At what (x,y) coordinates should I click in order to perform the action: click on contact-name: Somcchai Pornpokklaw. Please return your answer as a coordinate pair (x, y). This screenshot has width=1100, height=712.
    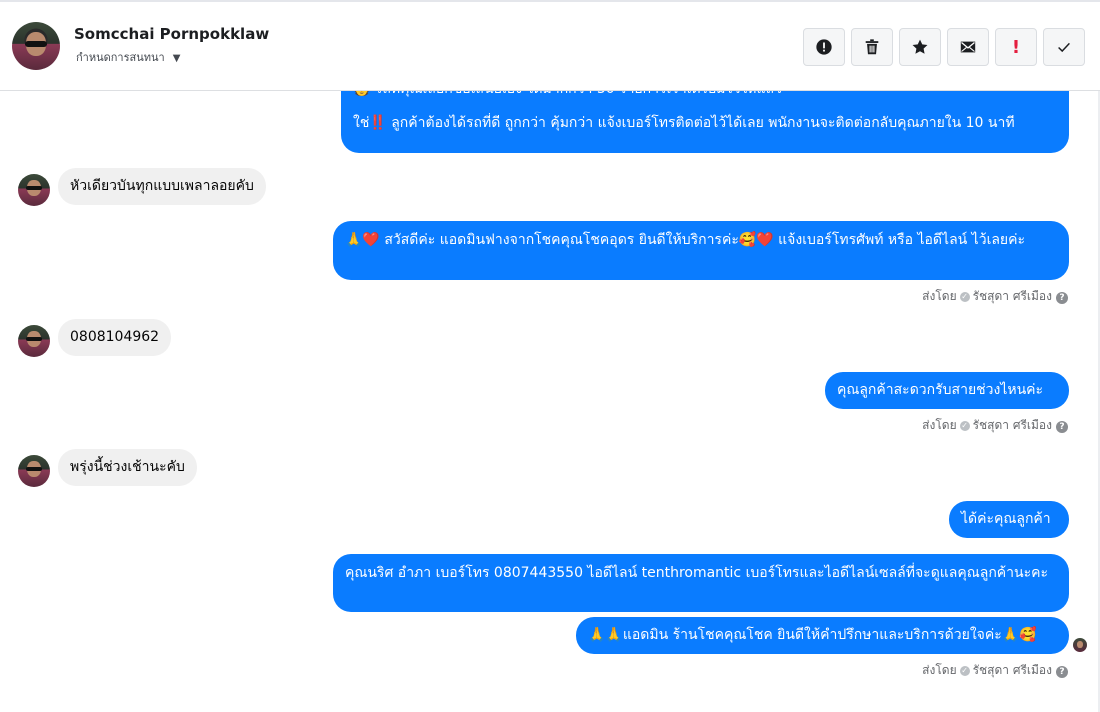
    Looking at the image, I should click on (171, 34).